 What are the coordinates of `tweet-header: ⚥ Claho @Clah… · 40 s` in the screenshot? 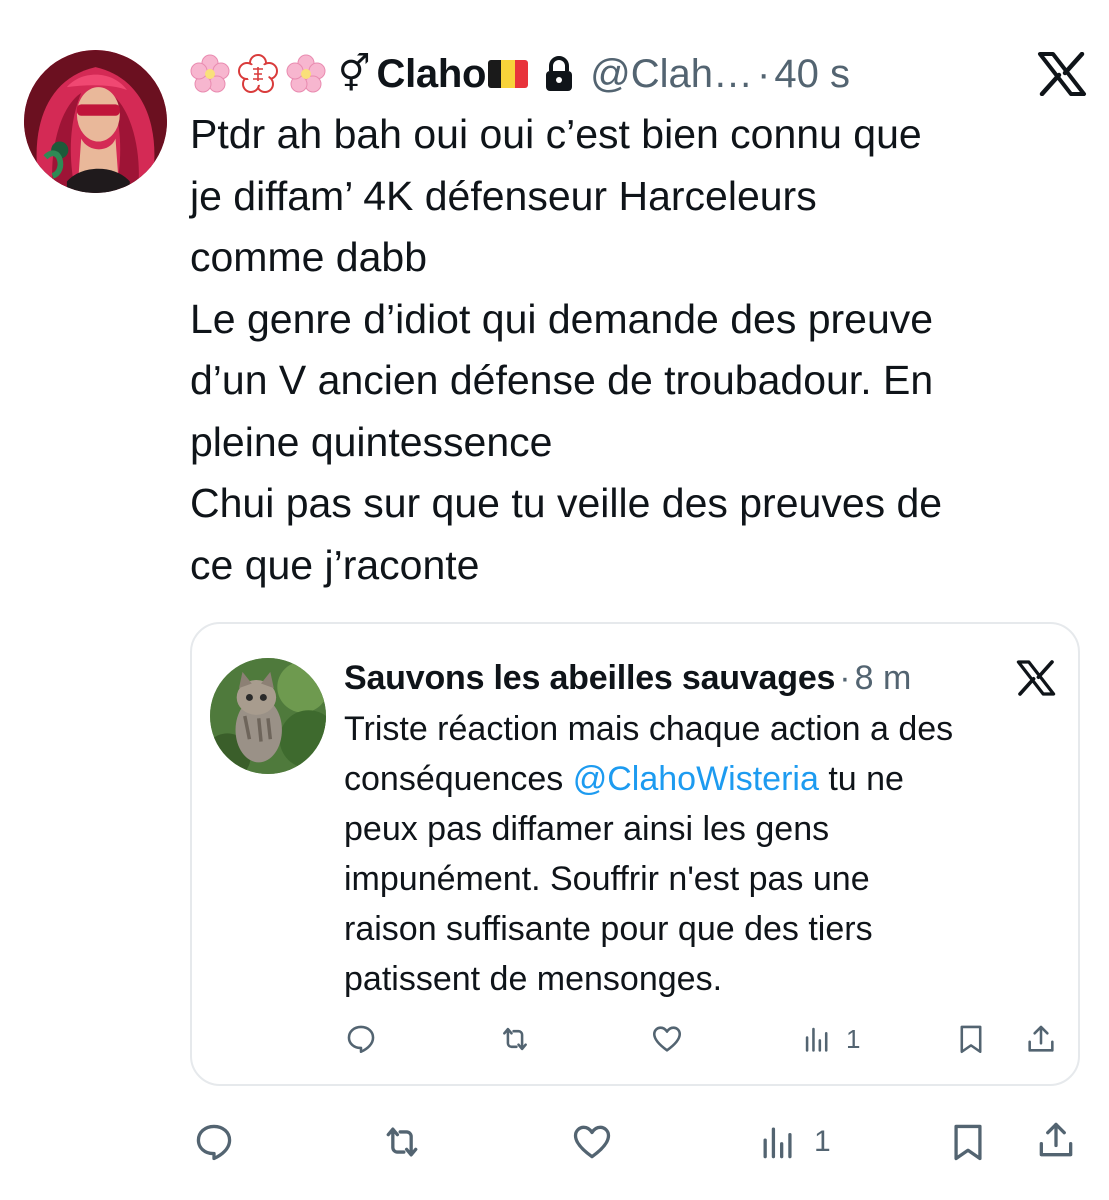 It's located at (640, 74).